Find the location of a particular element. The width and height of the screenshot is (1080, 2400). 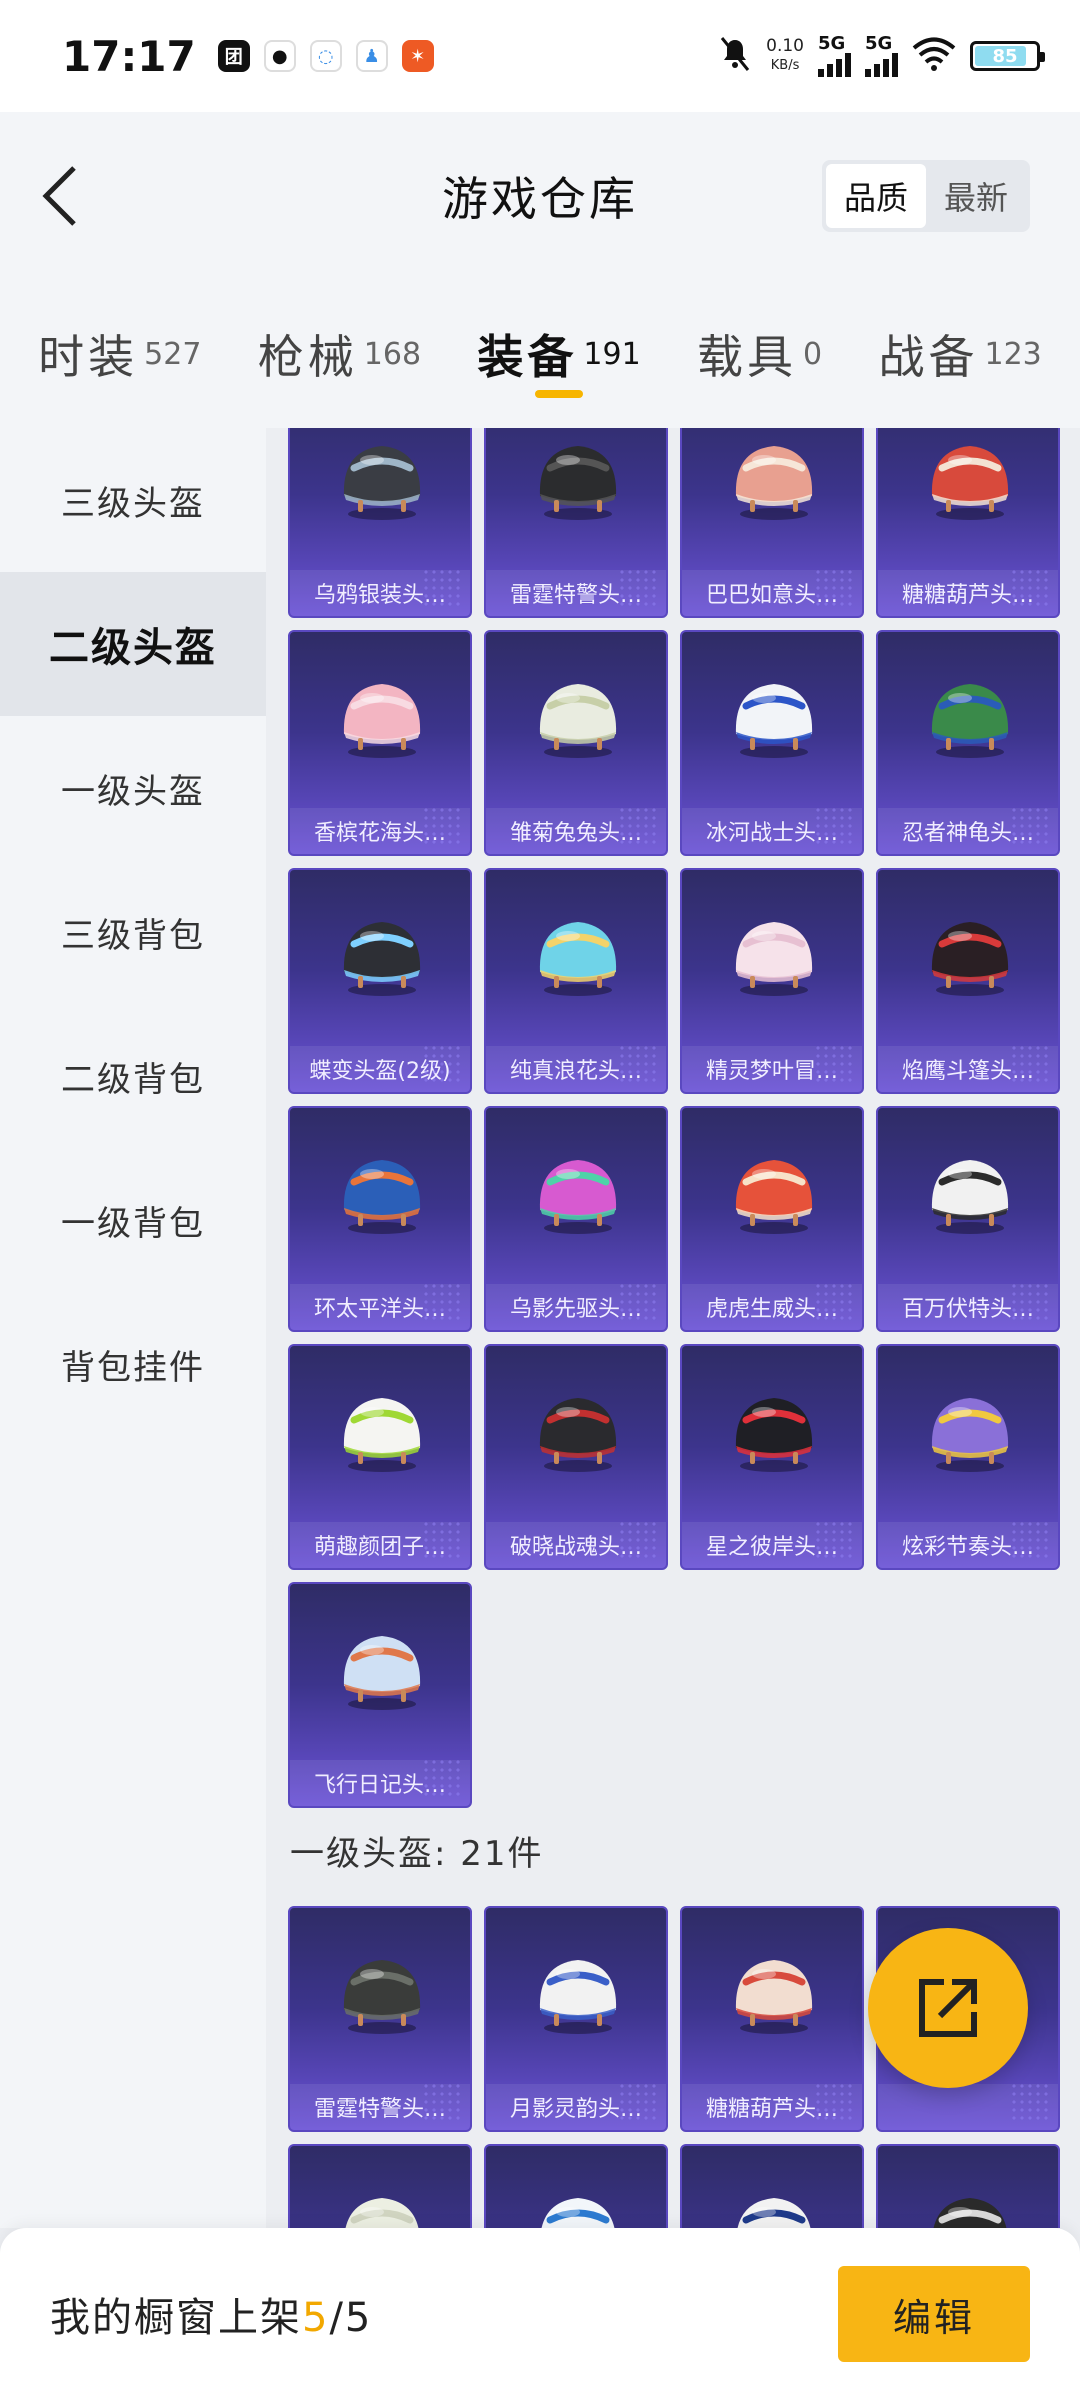

tab-count: 0 is located at coordinates (813, 354).